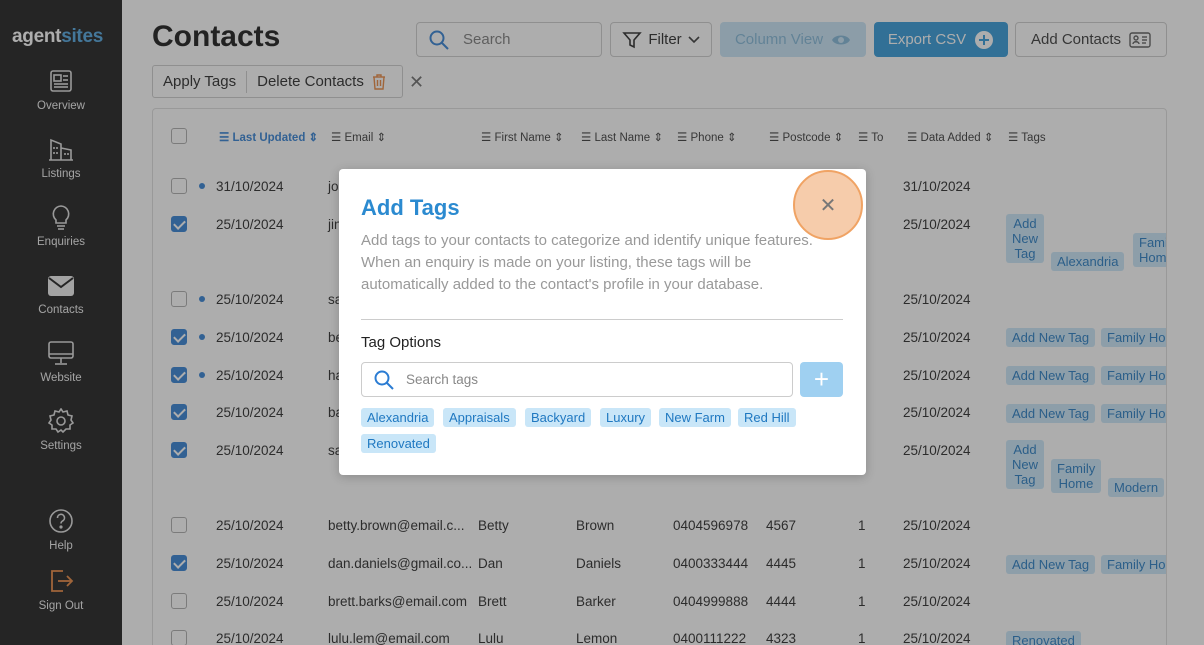 This screenshot has width=1204, height=645. What do you see at coordinates (626, 417) in the screenshot?
I see `tag-option: Luxury` at bounding box center [626, 417].